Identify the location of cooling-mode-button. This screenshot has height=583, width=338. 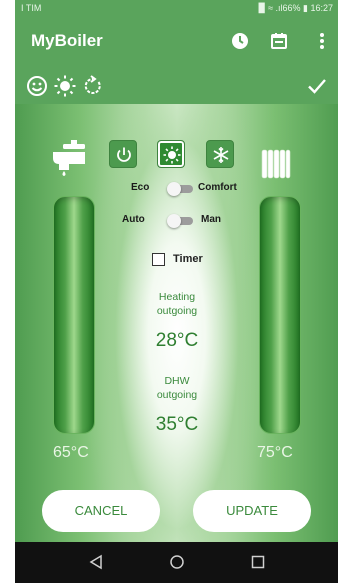
(220, 154).